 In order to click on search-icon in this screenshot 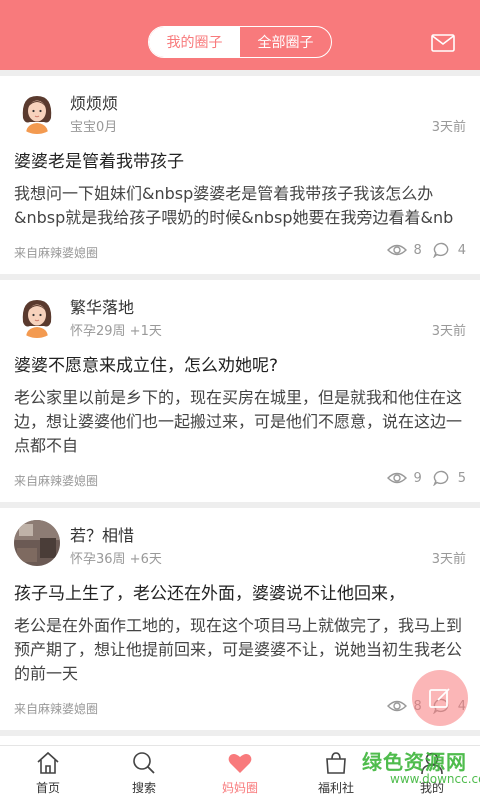, I will do `click(144, 763)`.